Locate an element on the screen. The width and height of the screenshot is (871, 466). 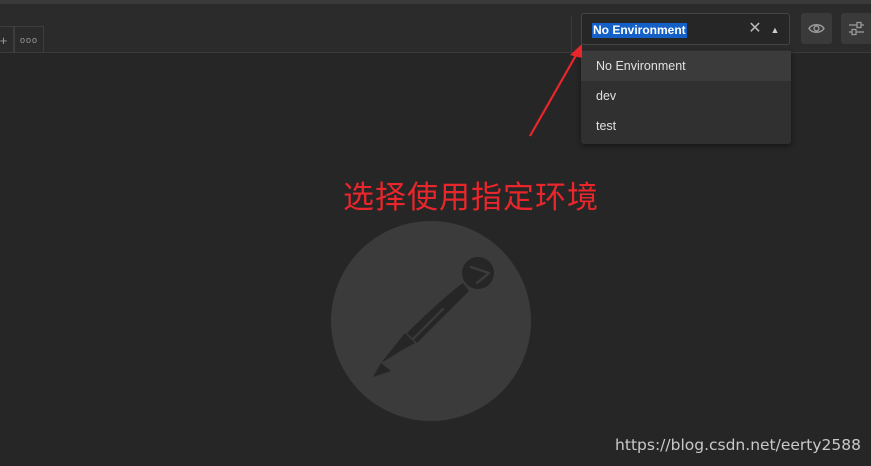
watermark: https://blog.csdn.net/eerty2588 is located at coordinates (738, 445).